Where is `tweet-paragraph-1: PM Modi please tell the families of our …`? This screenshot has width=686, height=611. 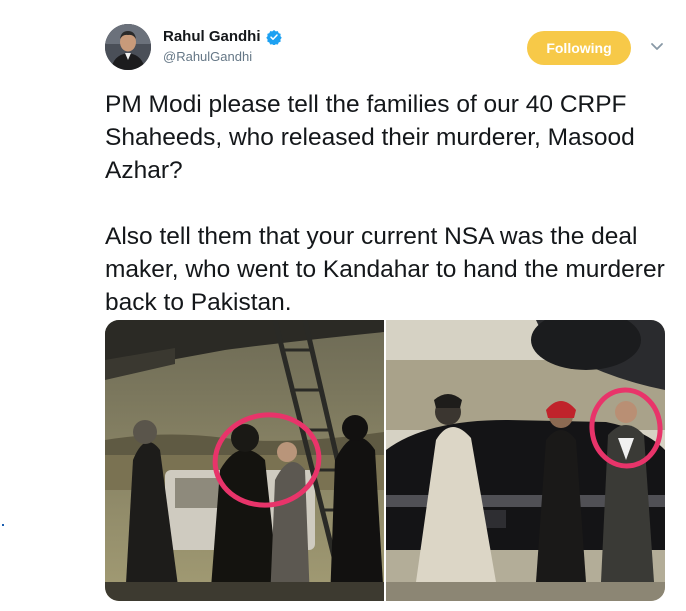
tweet-paragraph-1: PM Modi please tell the families of our … is located at coordinates (370, 137).